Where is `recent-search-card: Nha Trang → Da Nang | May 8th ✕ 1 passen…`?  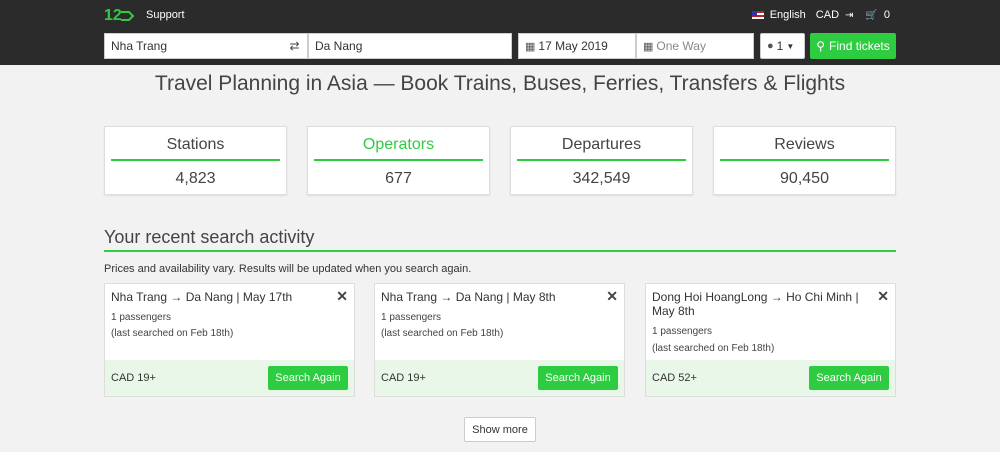 recent-search-card: Nha Trang → Da Nang | May 8th ✕ 1 passen… is located at coordinates (499, 340).